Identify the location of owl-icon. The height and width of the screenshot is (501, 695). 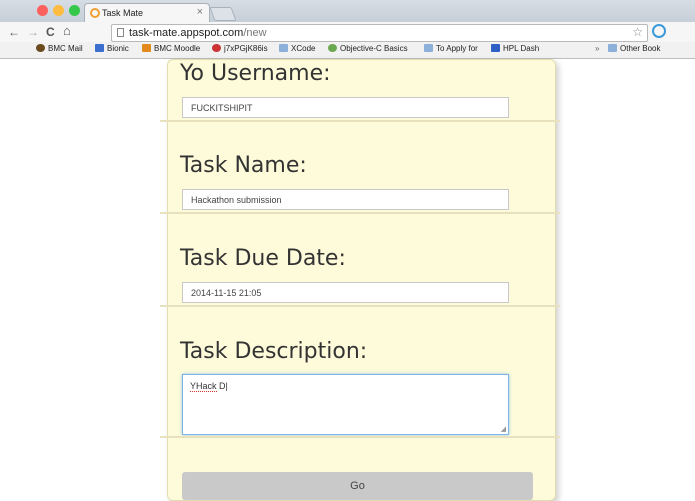
(40, 48).